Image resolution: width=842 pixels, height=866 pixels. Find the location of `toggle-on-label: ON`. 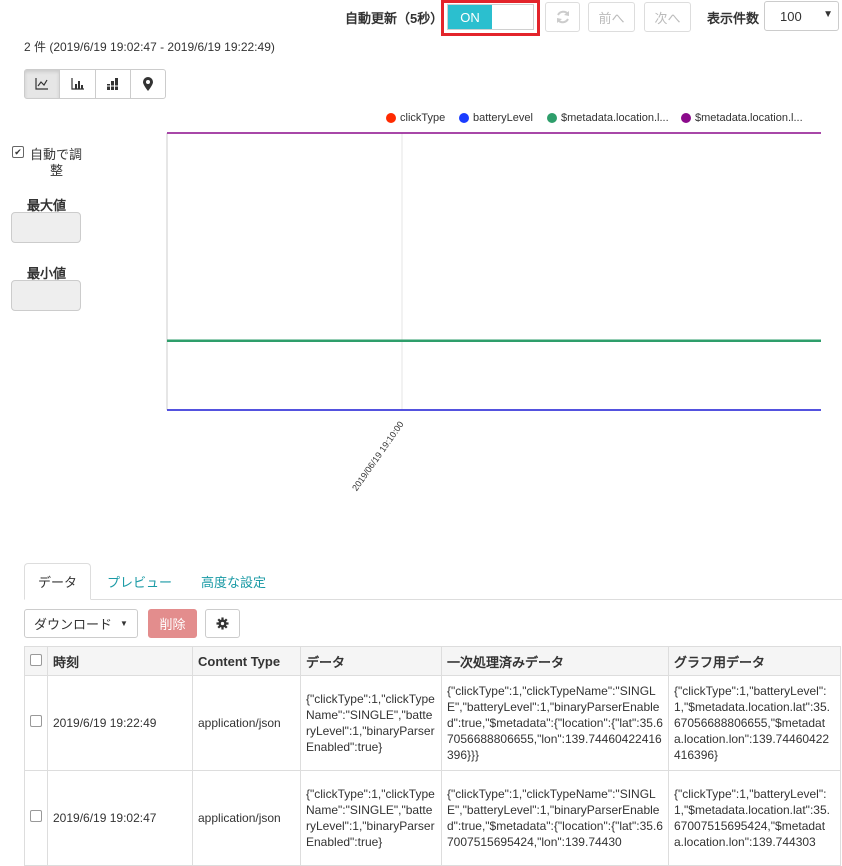

toggle-on-label: ON is located at coordinates (470, 17).